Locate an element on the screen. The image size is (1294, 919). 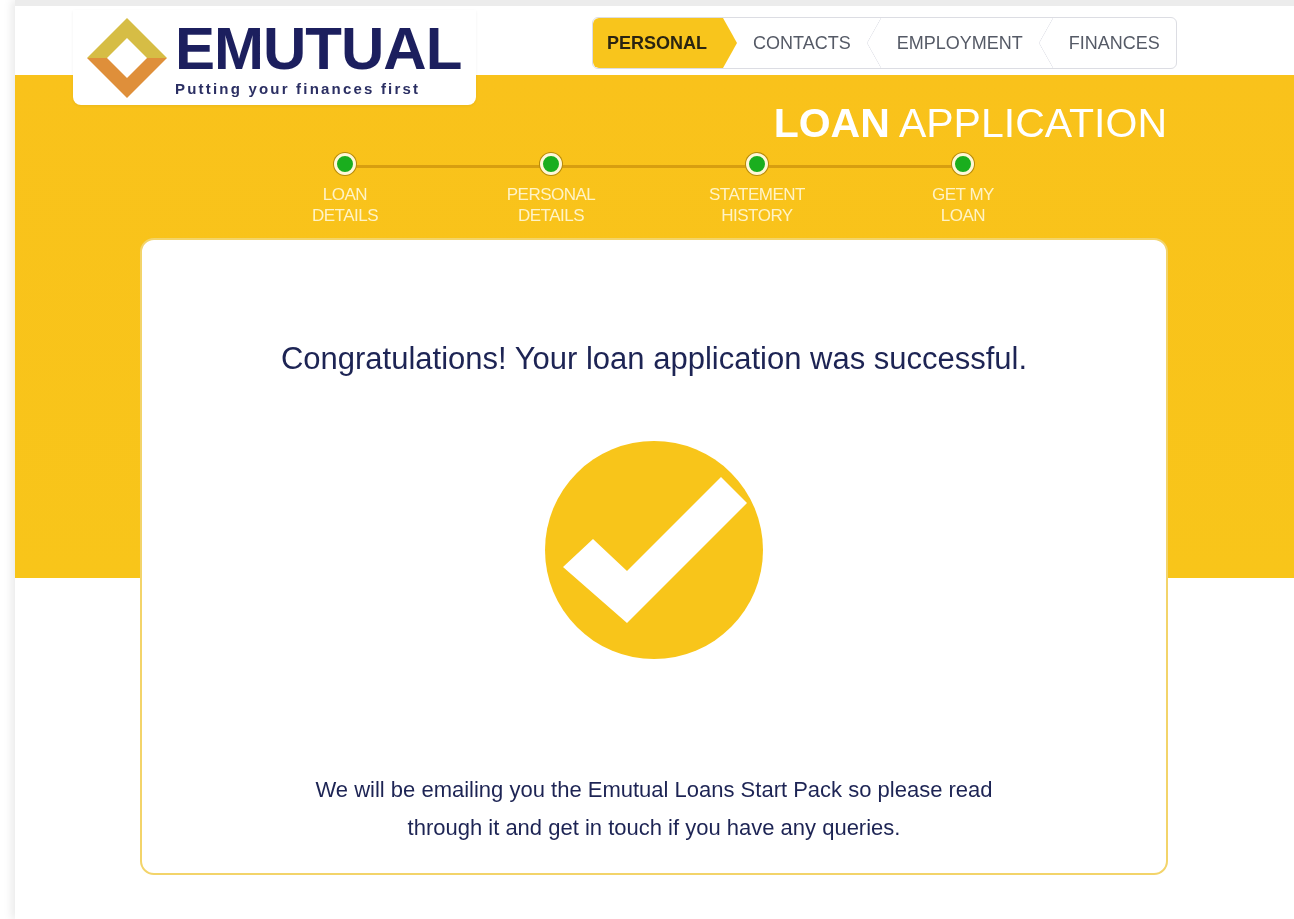
diamond-logo-icon is located at coordinates (127, 57).